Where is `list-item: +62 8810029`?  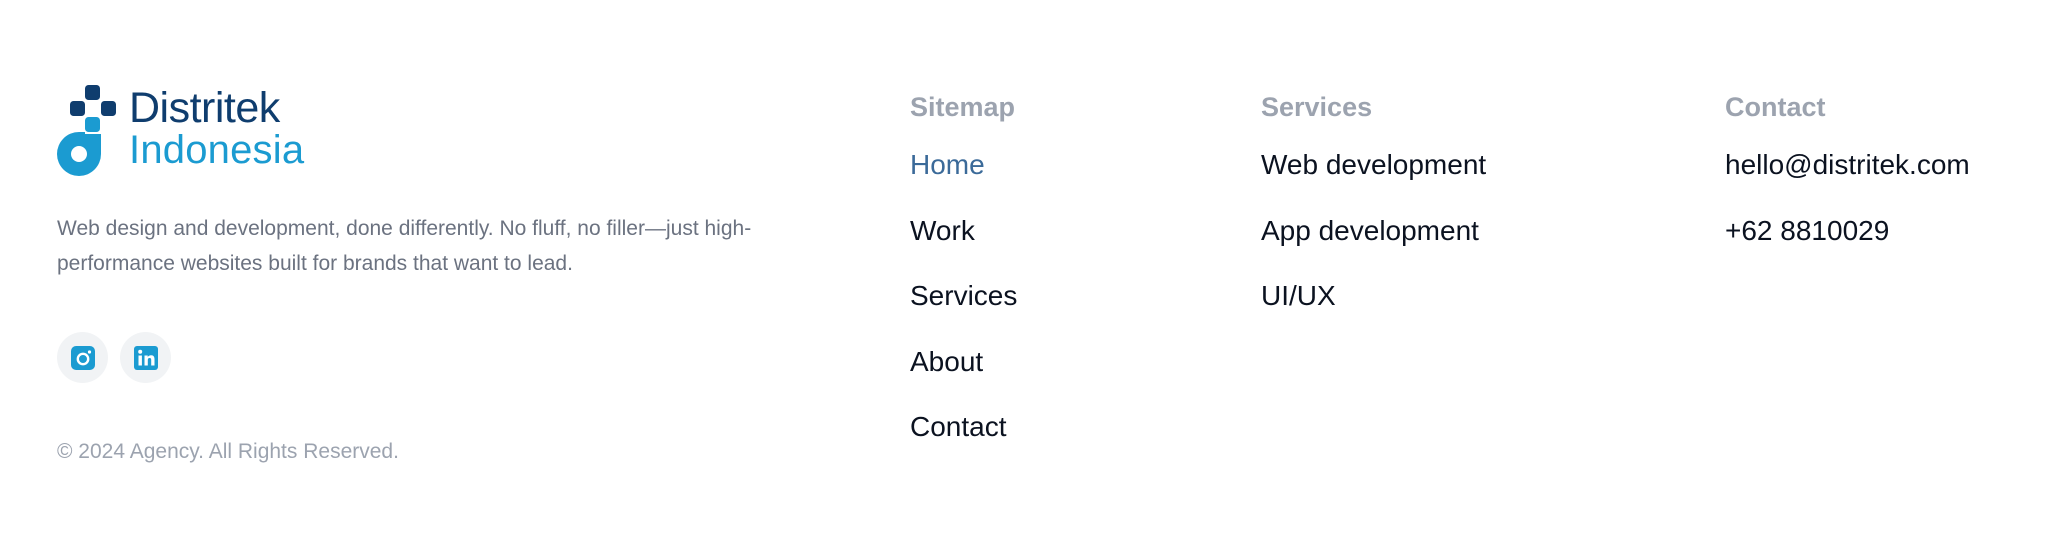
list-item: +62 8810029 is located at coordinates (1847, 245).